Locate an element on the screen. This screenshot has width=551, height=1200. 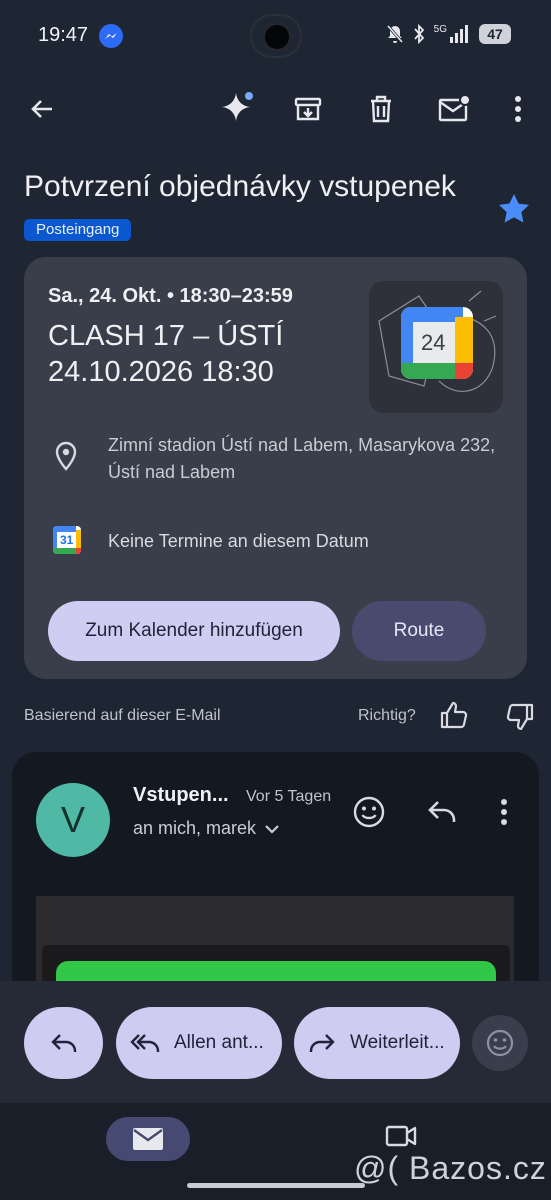
mute-icon is located at coordinates (394, 34).